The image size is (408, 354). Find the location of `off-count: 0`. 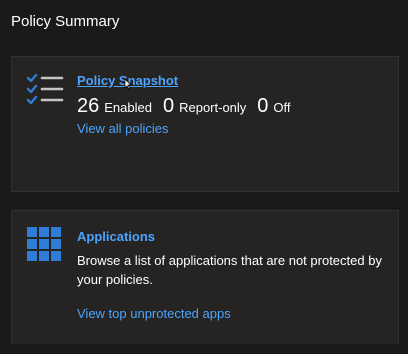

off-count: 0 is located at coordinates (263, 106).